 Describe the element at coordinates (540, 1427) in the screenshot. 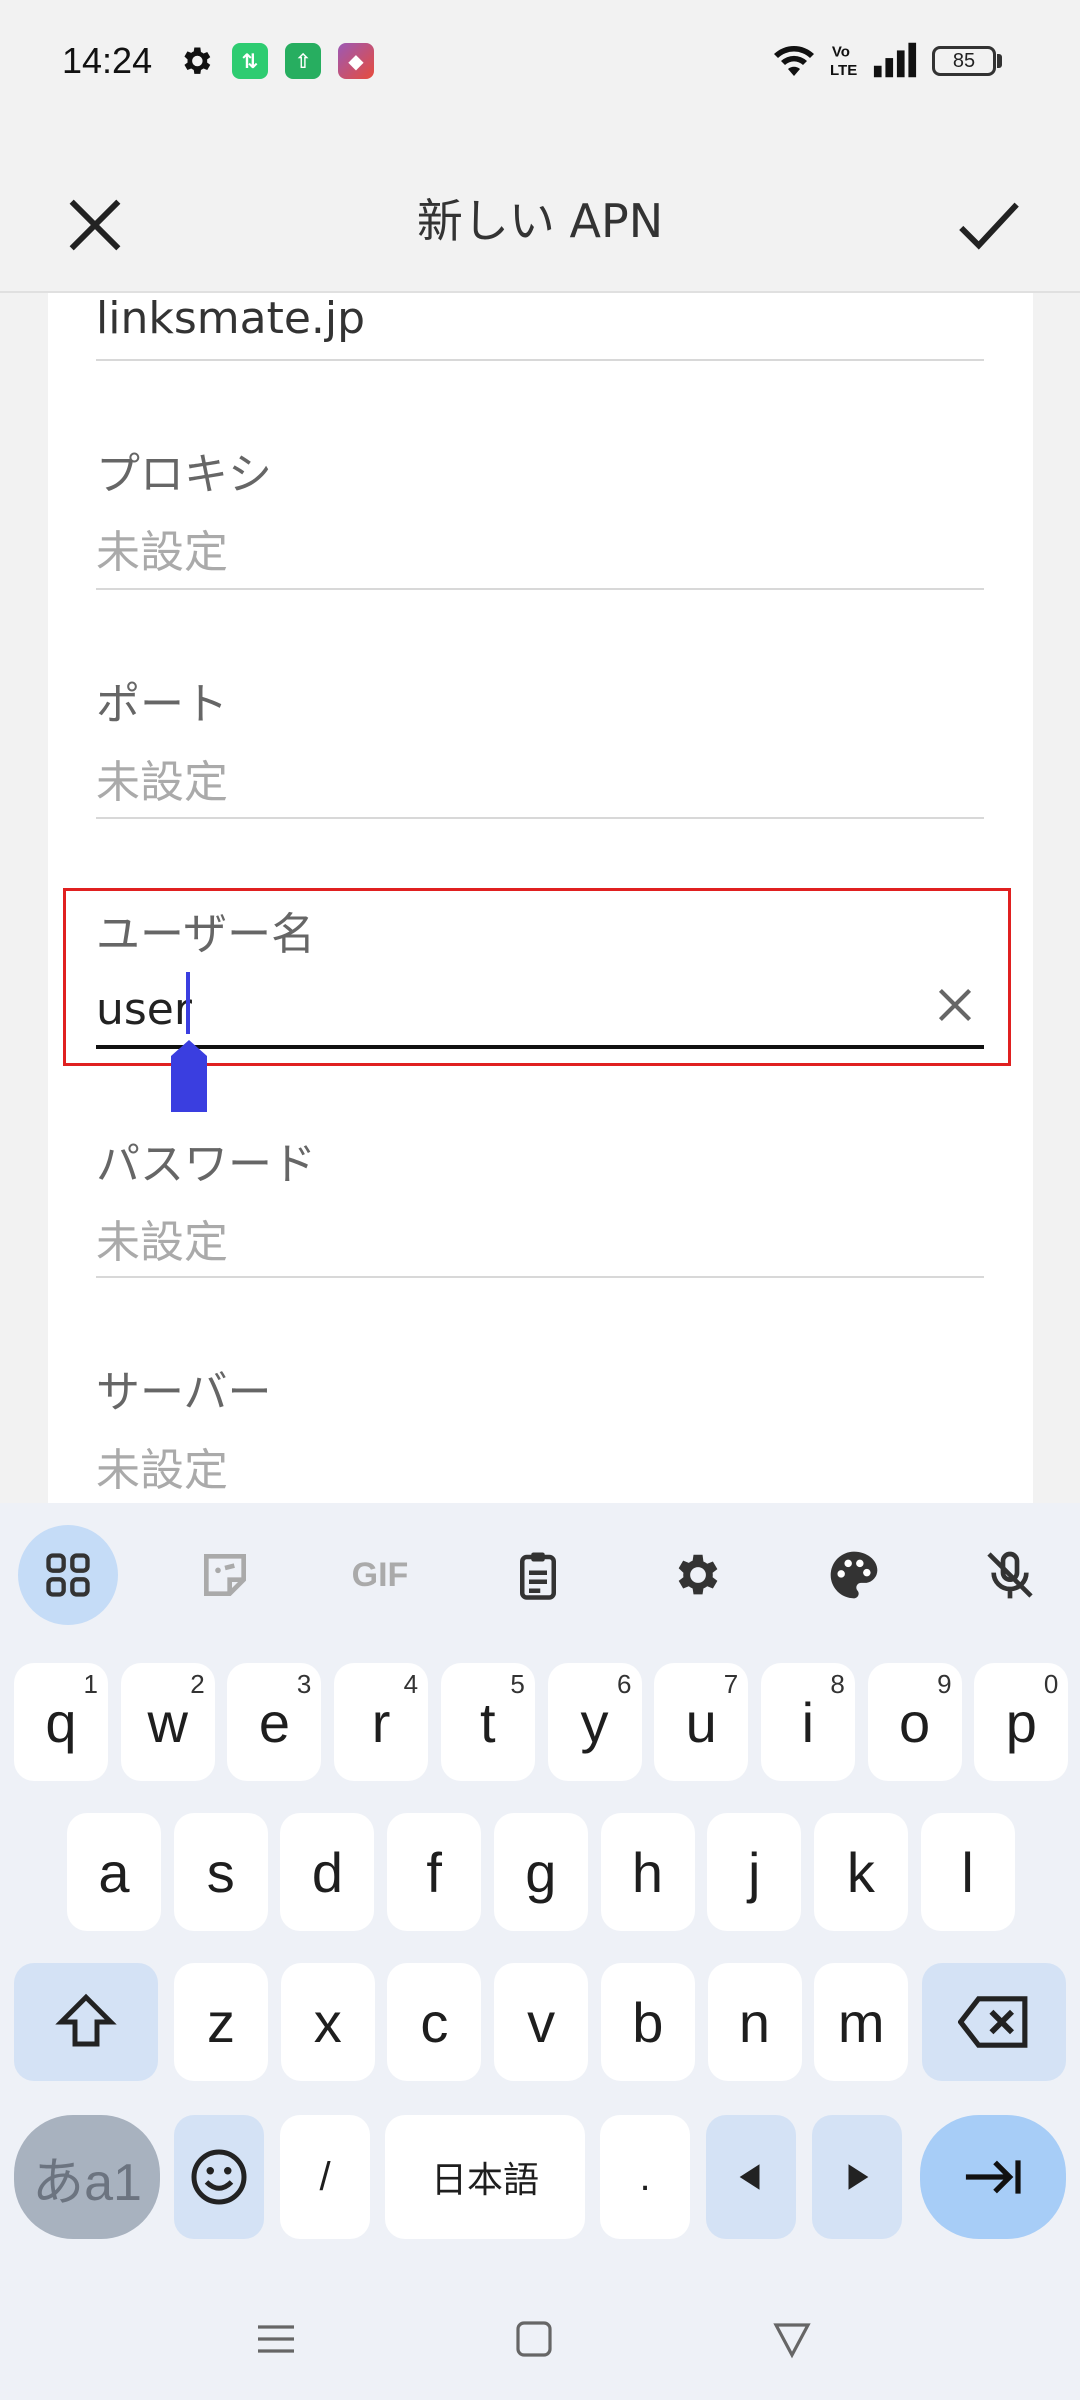

I see `server-field: サーバー 未設定` at that location.